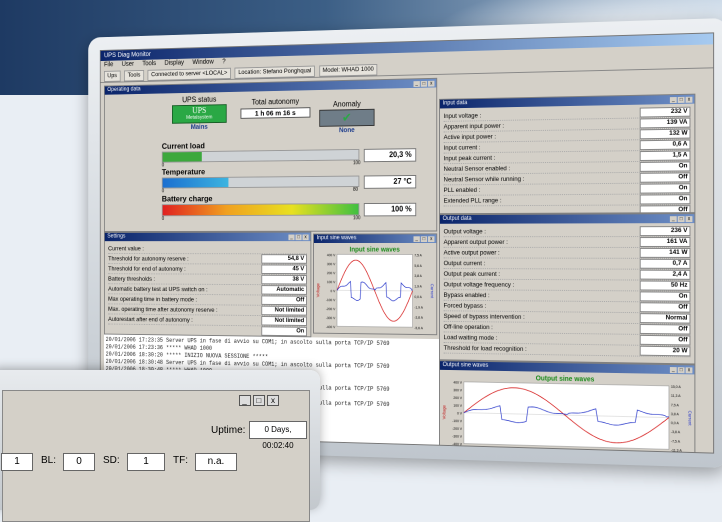 The width and height of the screenshot is (722, 522). What do you see at coordinates (260, 182) in the screenshot?
I see `temperature-bar` at bounding box center [260, 182].